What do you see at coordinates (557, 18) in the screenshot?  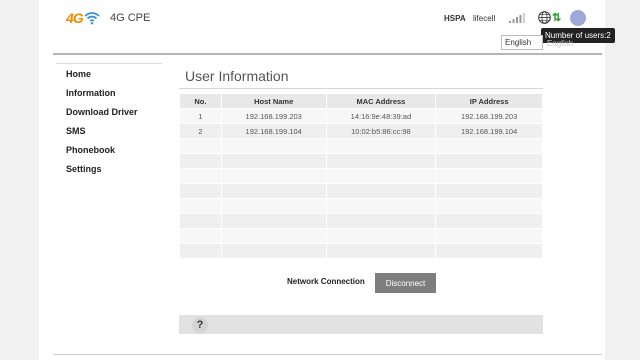 I see `data-transfer-icon: ⇅` at bounding box center [557, 18].